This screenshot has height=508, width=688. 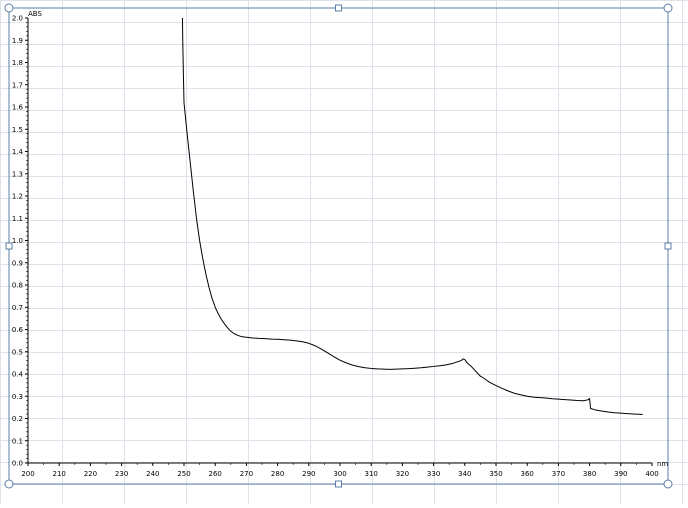 What do you see at coordinates (662, 464) in the screenshot?
I see `x-axis-title: nm` at bounding box center [662, 464].